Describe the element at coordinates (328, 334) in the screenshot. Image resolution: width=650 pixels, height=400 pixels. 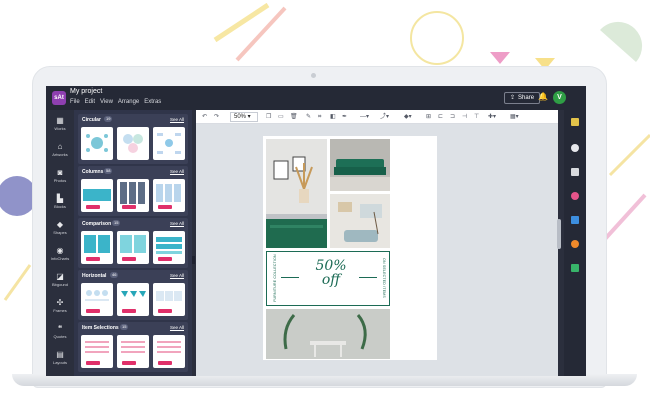
I see `photo-patio` at that location.